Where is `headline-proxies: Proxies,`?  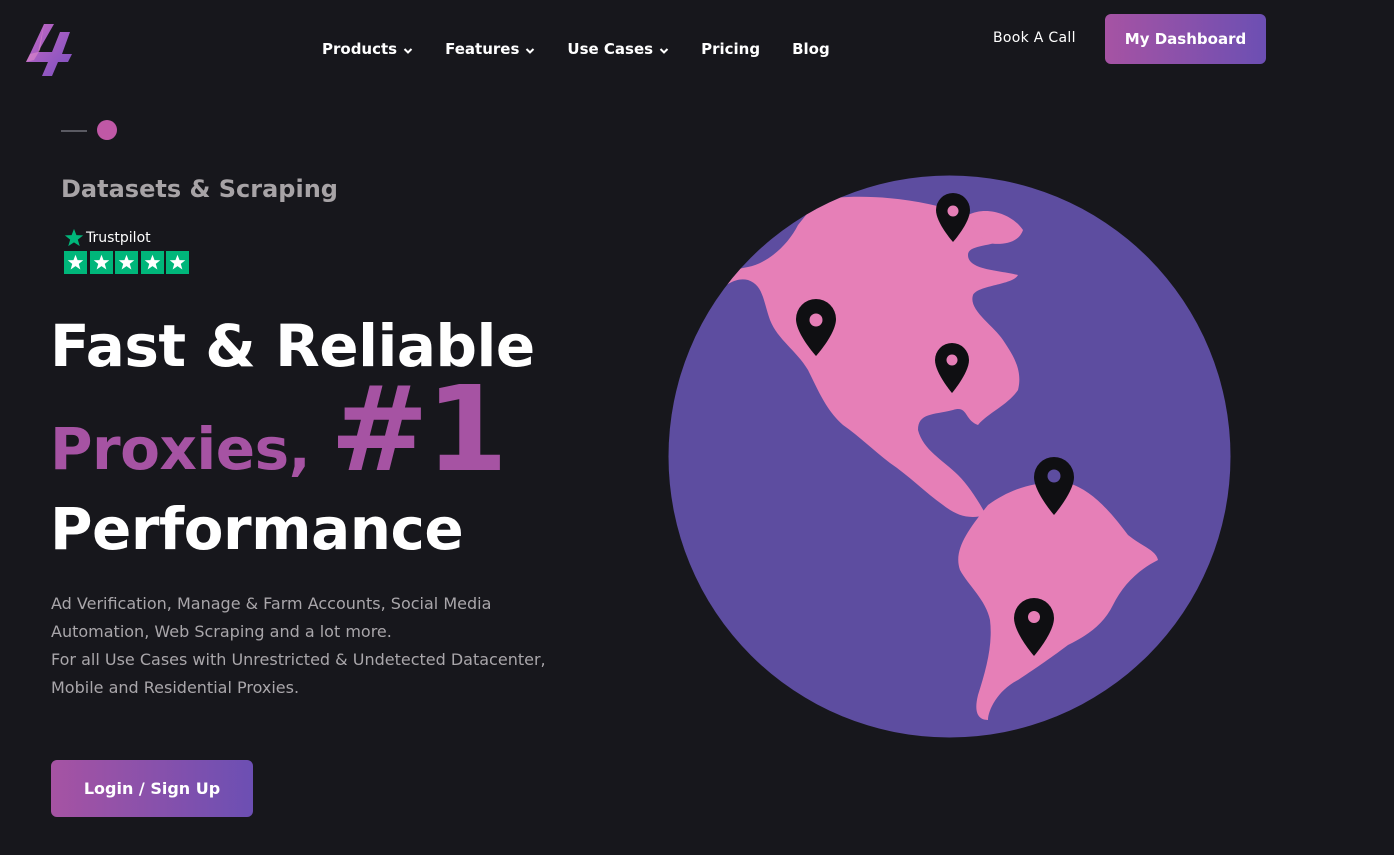
headline-proxies: Proxies, is located at coordinates (180, 449).